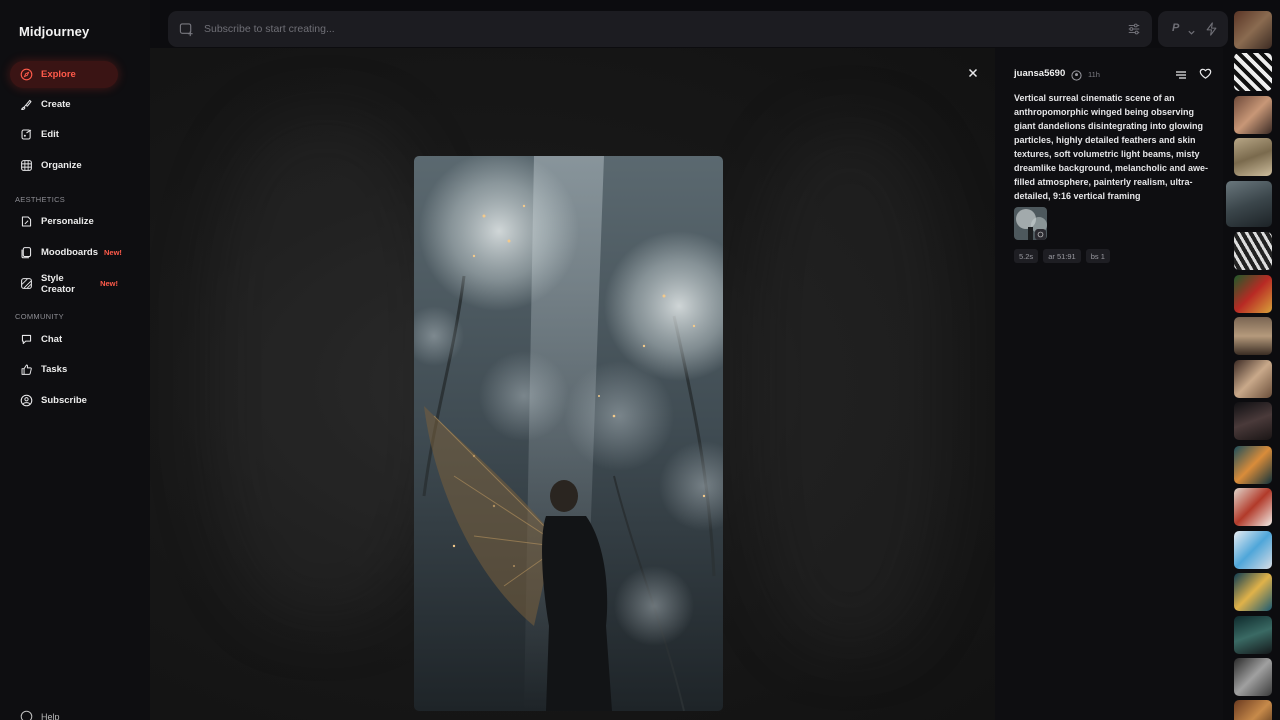 This screenshot has width=1280, height=720. What do you see at coordinates (1249, 204) in the screenshot?
I see `thumbnail-selected` at bounding box center [1249, 204].